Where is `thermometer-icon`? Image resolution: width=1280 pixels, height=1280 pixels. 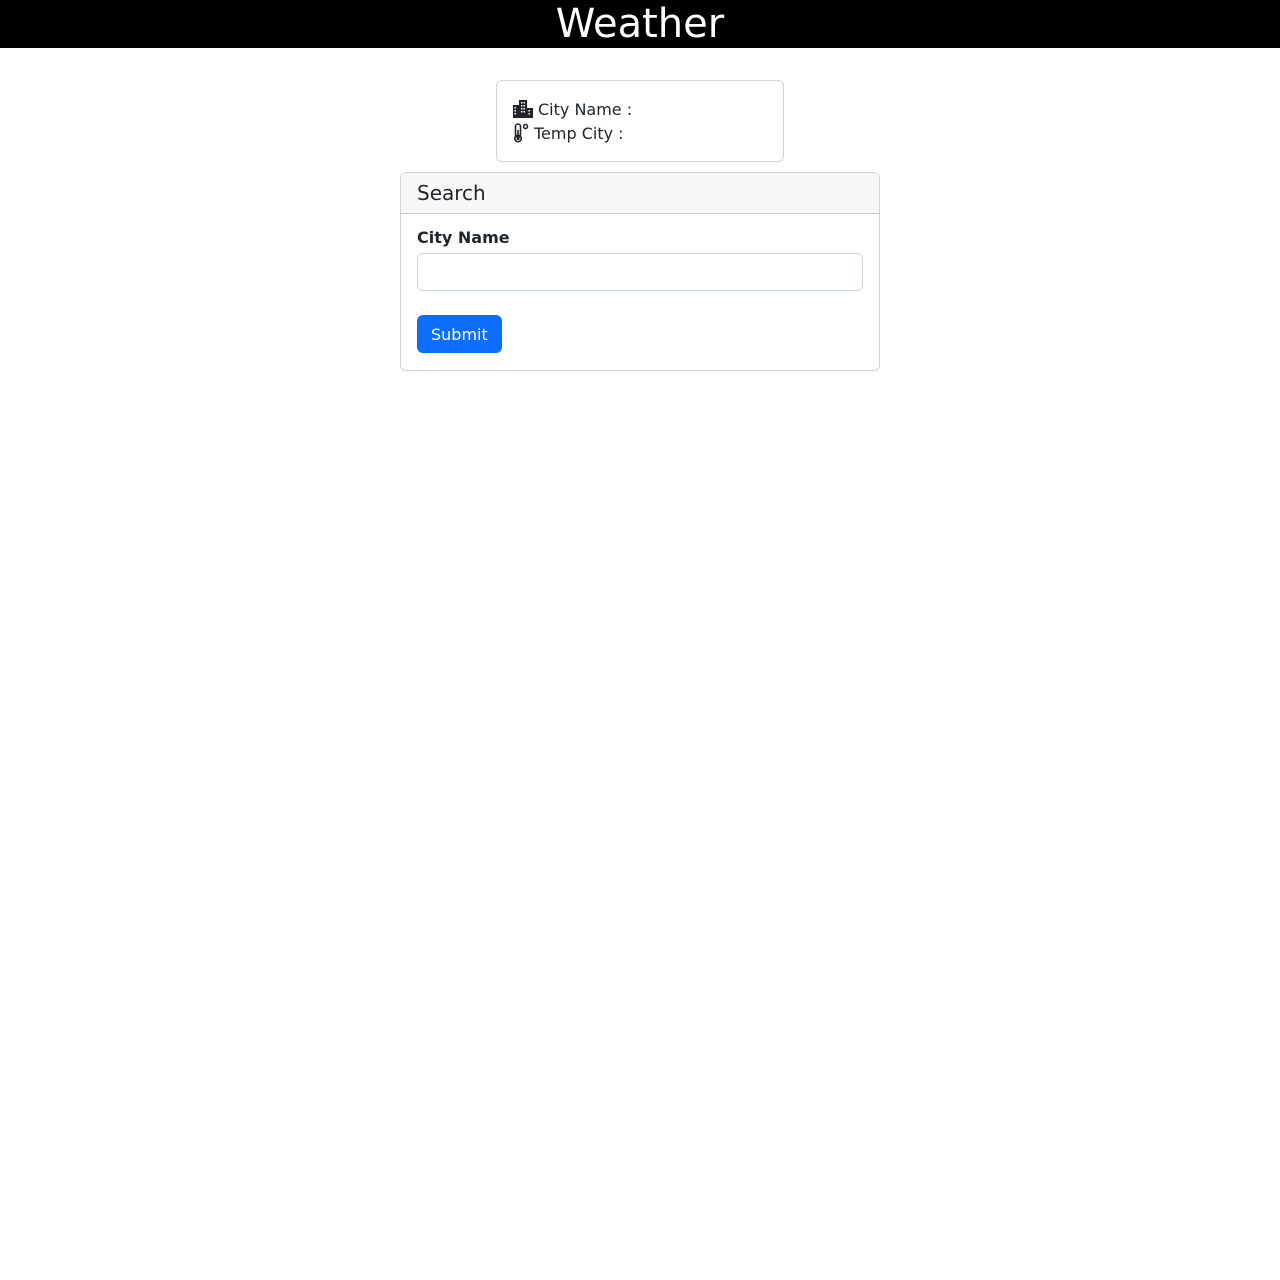
thermometer-icon is located at coordinates (521, 133).